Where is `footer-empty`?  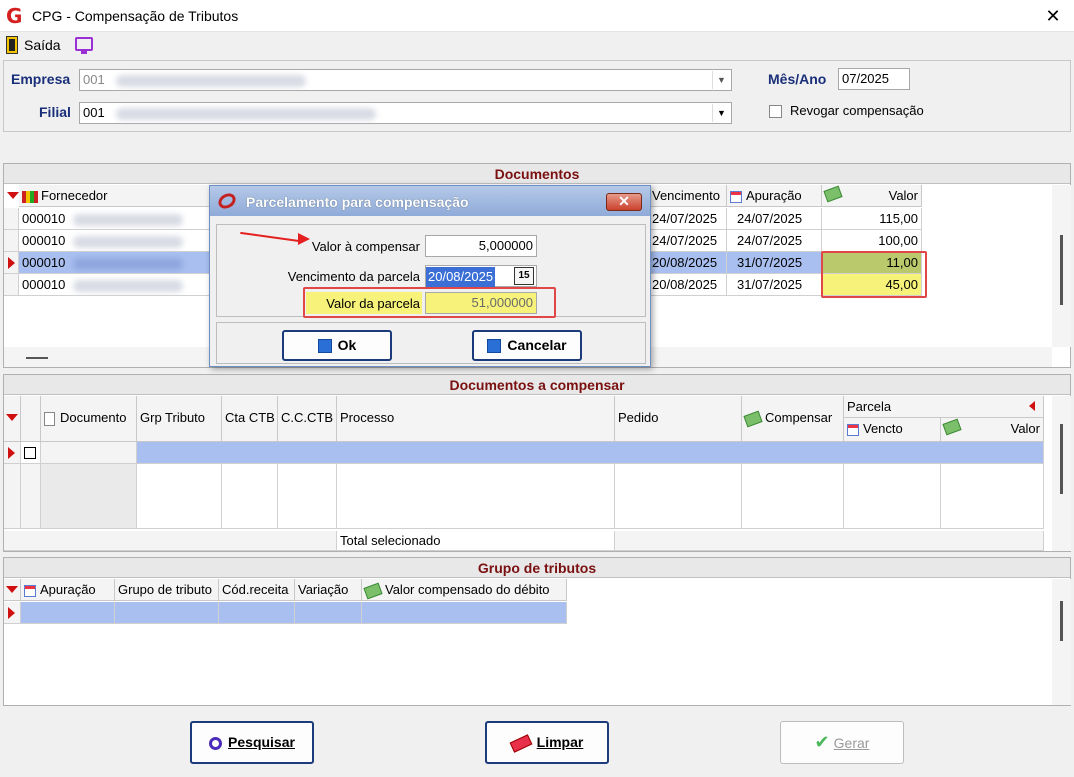
footer-empty is located at coordinates (829, 541).